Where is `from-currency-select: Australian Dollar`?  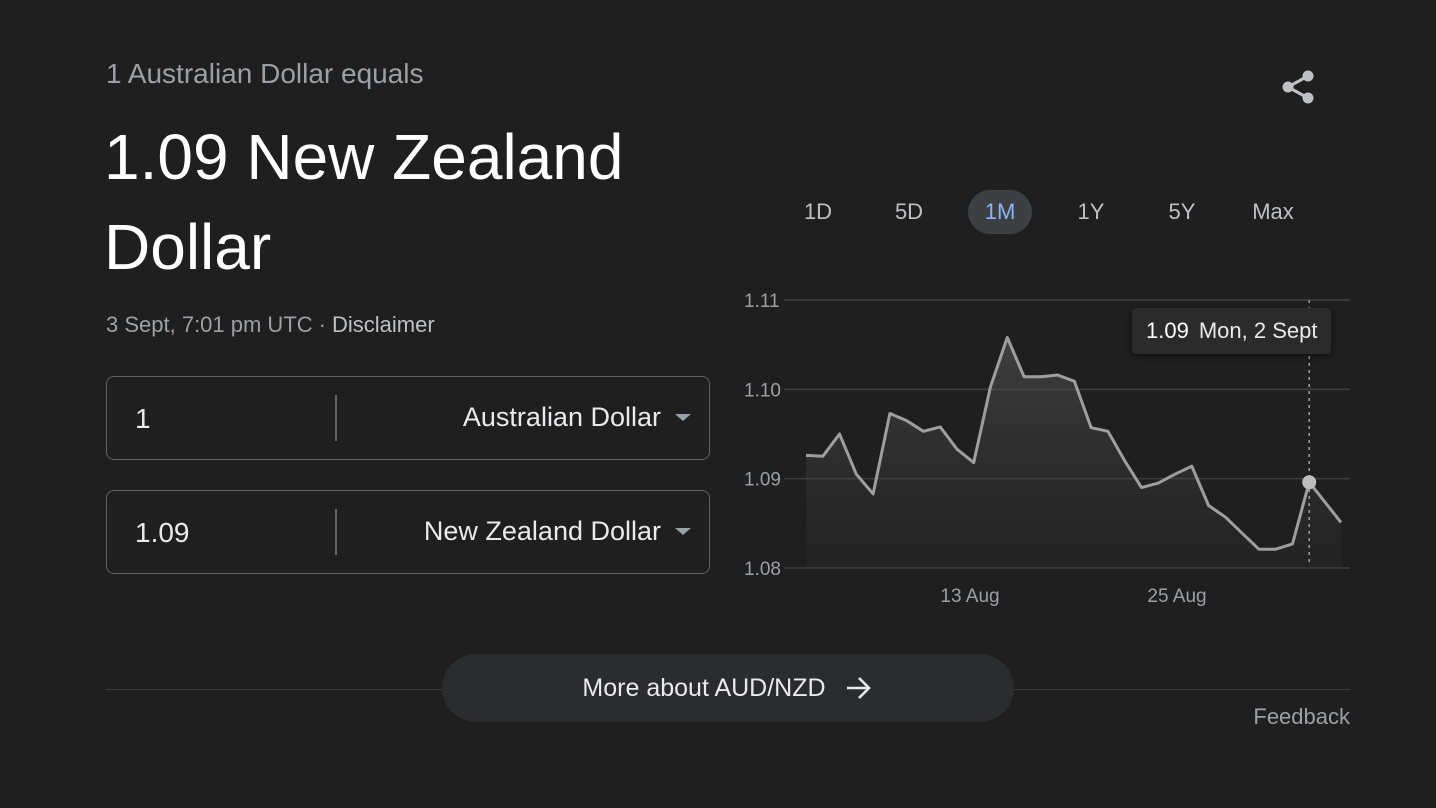
from-currency-select: Australian Dollar is located at coordinates (577, 417).